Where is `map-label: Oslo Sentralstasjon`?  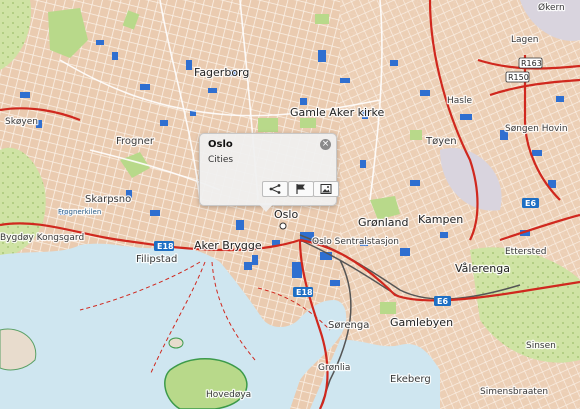 map-label: Oslo Sentralstasjon is located at coordinates (355, 242).